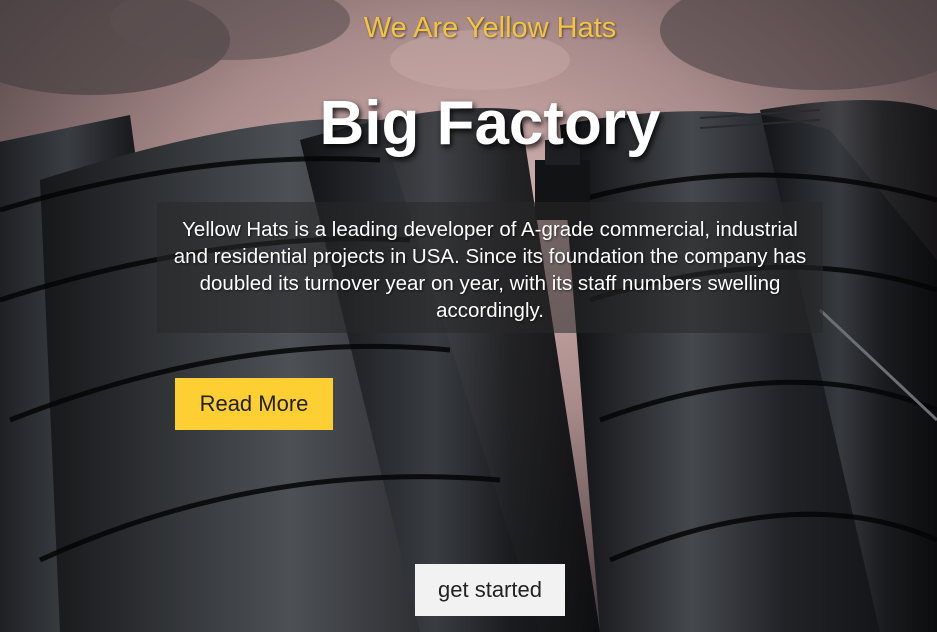  Describe the element at coordinates (490, 28) in the screenshot. I see `tagline: We Are Yellow Hats` at that location.